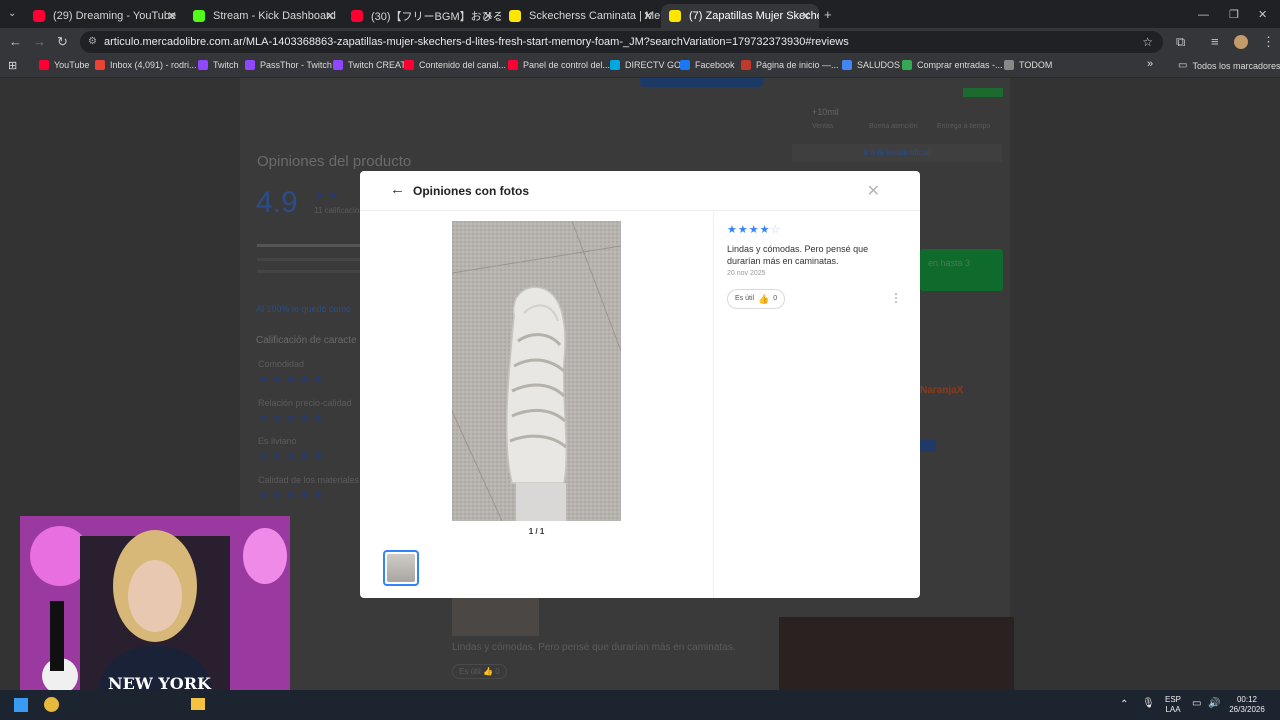 This screenshot has width=1280, height=720. Describe the element at coordinates (274, 16) in the screenshot. I see `tab-title: Stream - Kick Dashboard` at that location.